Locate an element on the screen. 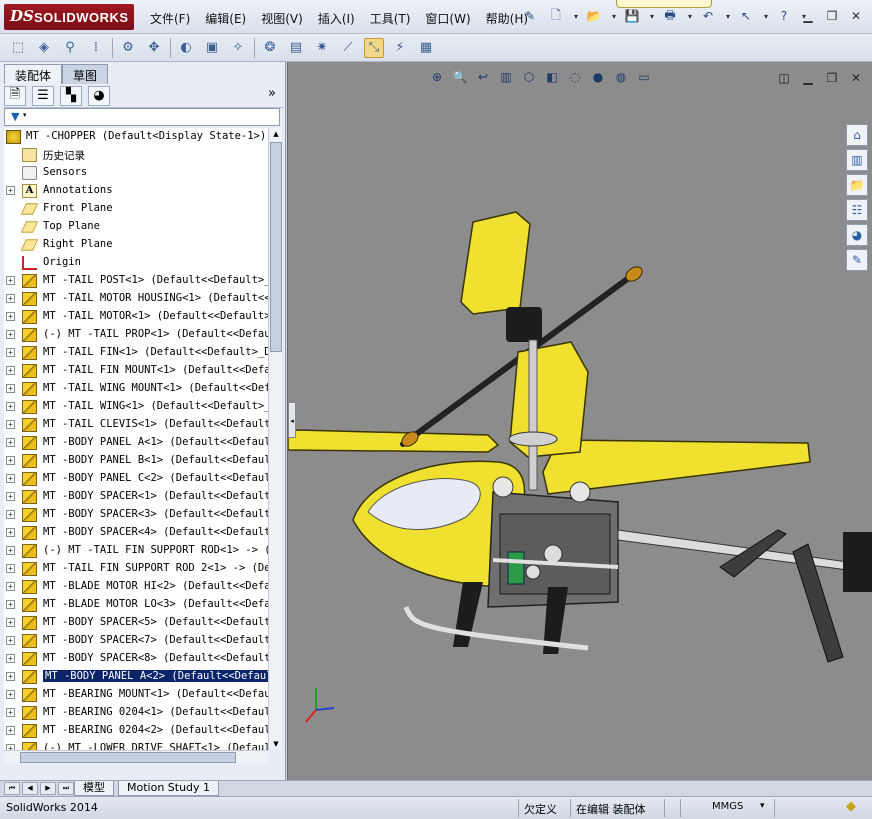 The height and width of the screenshot is (819, 872). filter-dropdown-icon: ▾ is located at coordinates (25, 115).